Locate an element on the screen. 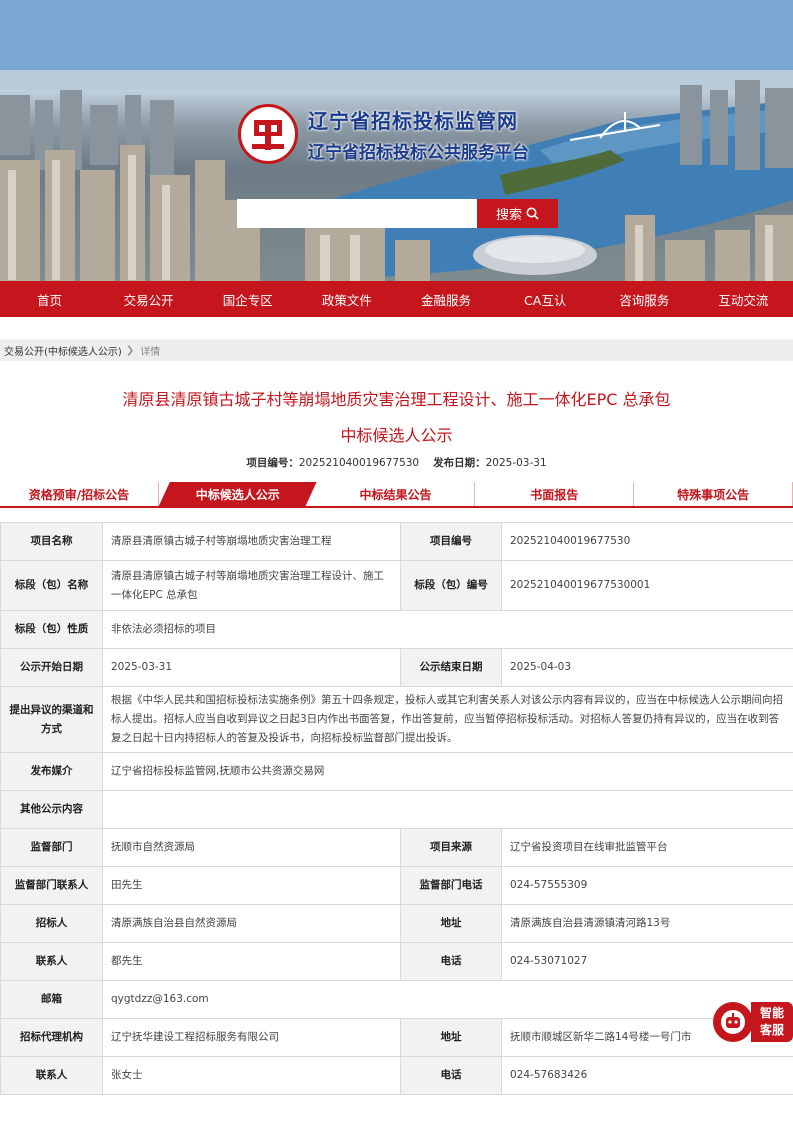  section-nature: 非依法必须招标的项目 is located at coordinates (447, 629).